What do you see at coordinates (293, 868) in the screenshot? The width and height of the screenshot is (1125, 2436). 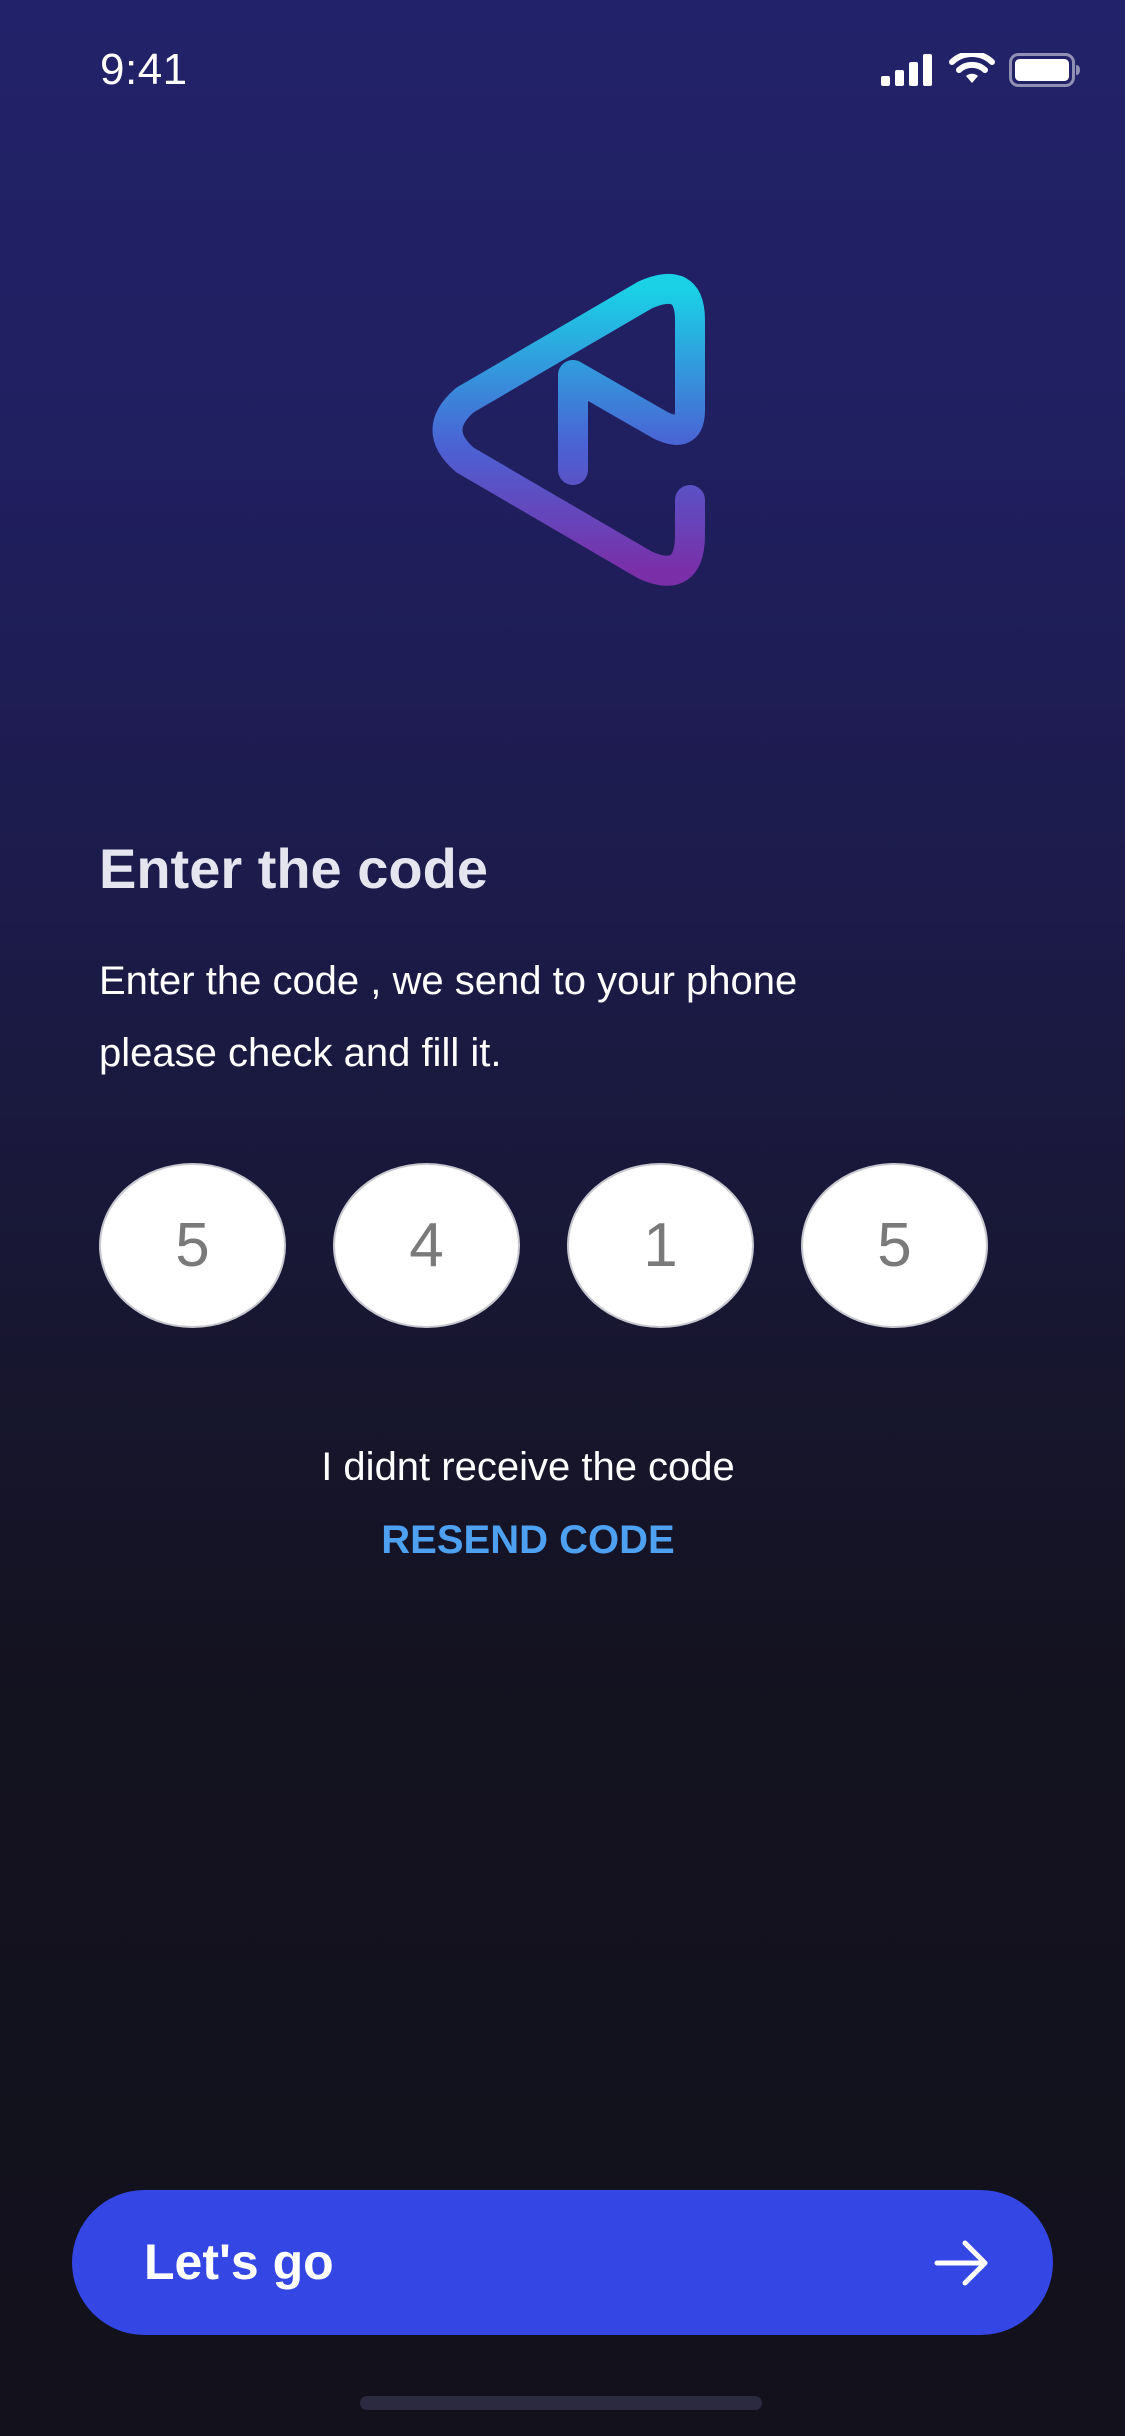 I see `page-title: Enter the code` at bounding box center [293, 868].